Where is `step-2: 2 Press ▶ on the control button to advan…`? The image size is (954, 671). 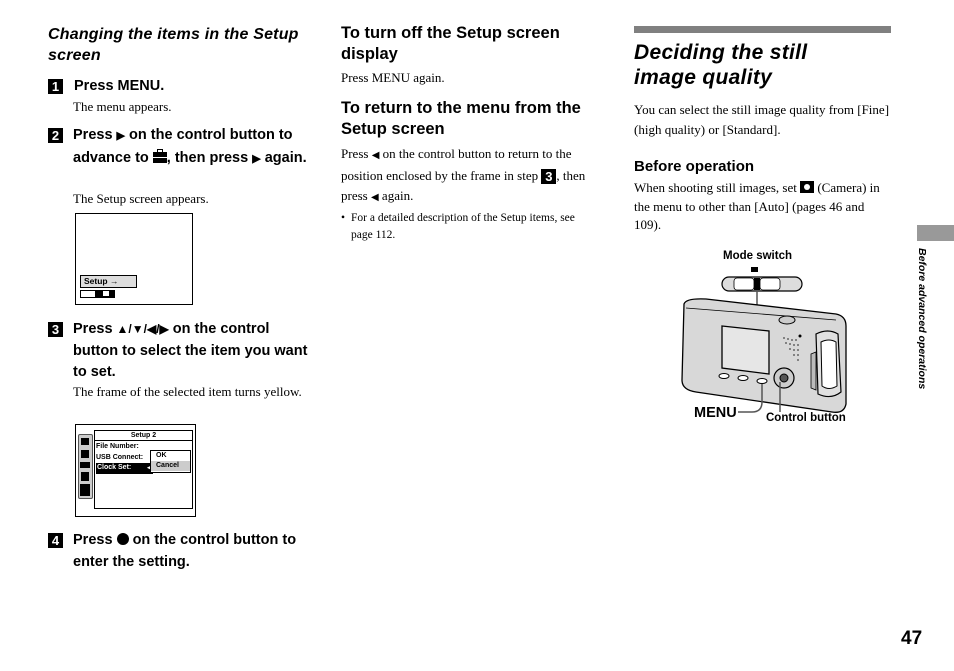
step-2: 2 Press ▶ on the control button to advan… is located at coordinates (179, 147).